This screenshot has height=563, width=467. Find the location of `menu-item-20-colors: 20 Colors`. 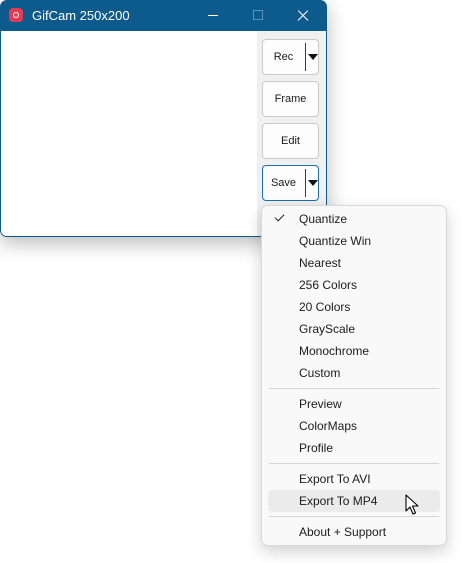

menu-item-20-colors: 20 Colors is located at coordinates (354, 307).